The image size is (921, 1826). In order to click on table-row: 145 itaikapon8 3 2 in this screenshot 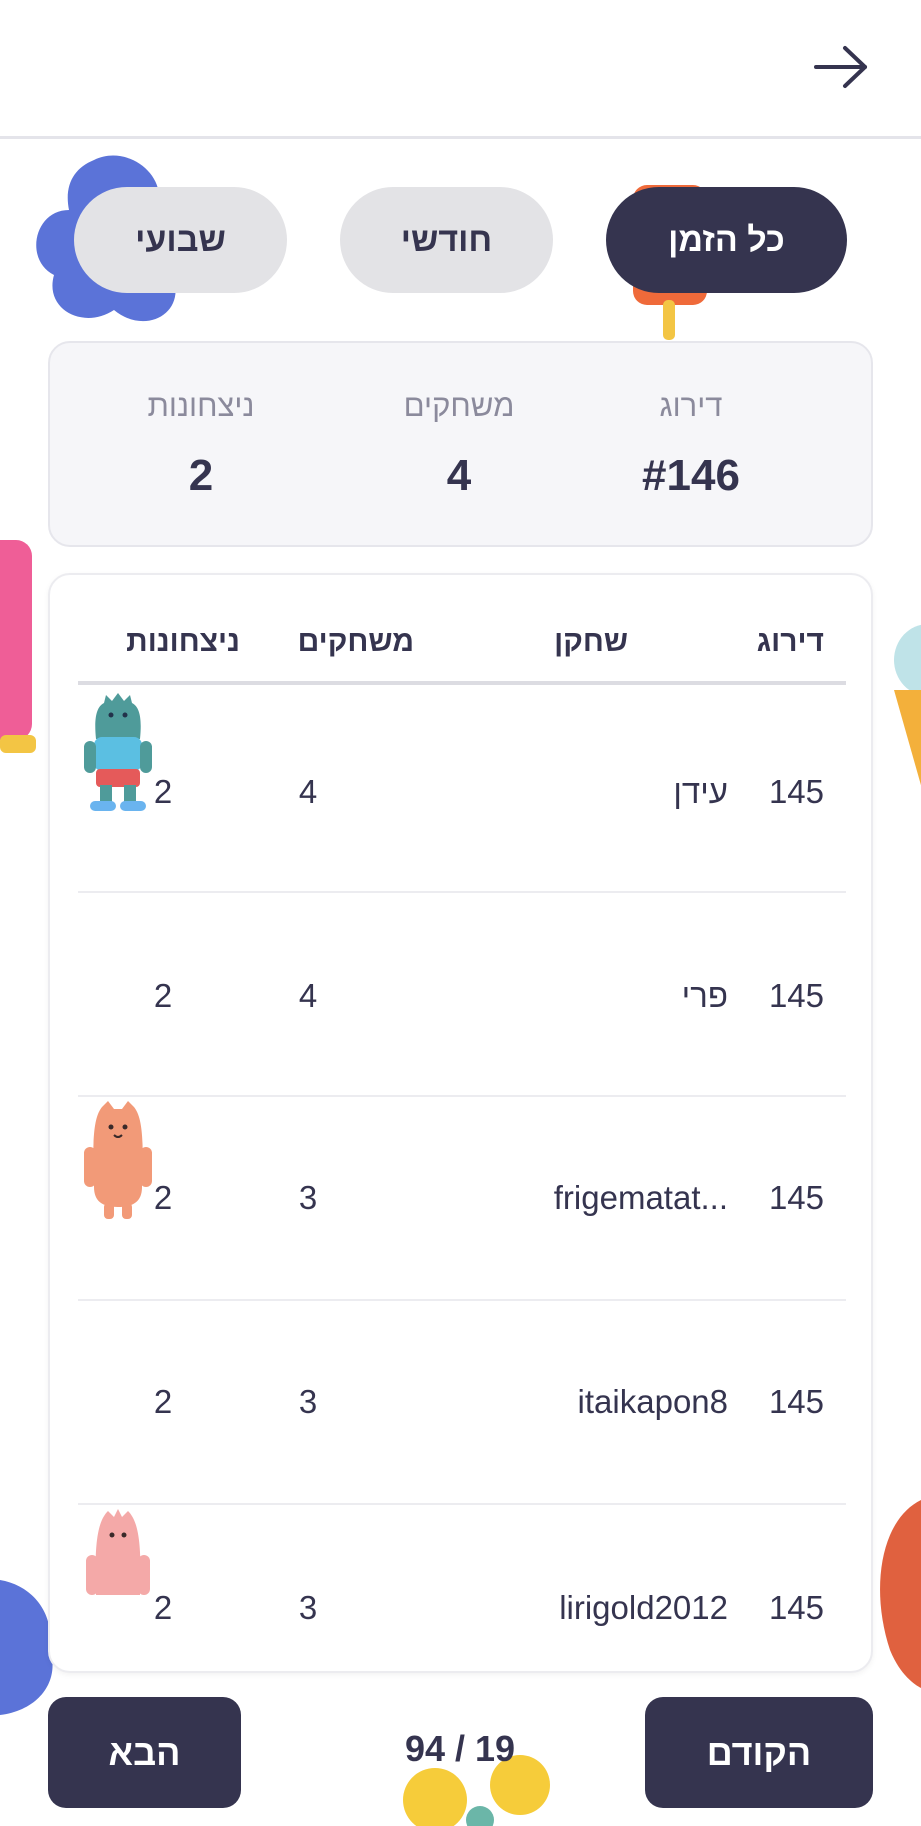, I will do `click(462, 1403)`.